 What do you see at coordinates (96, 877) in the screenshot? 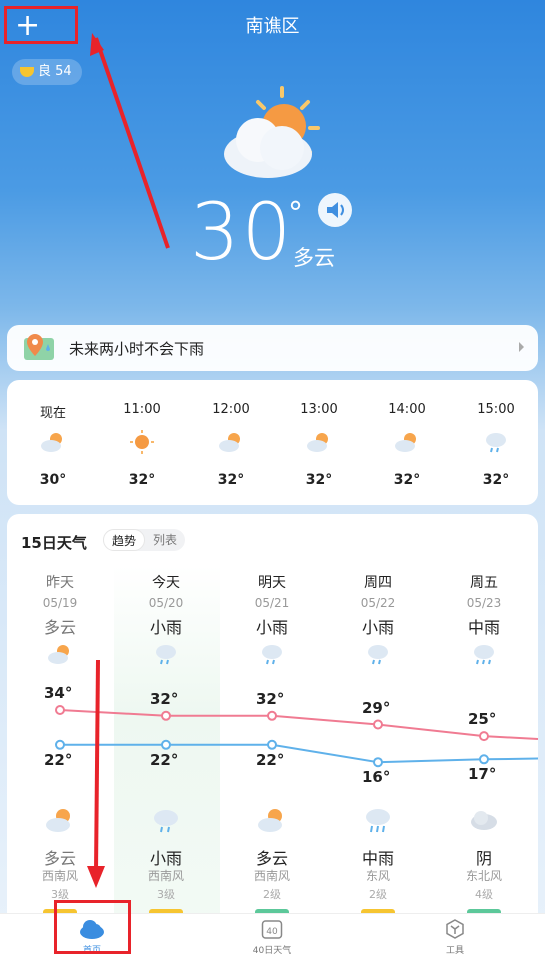
I see `arrow-head` at bounding box center [96, 877].